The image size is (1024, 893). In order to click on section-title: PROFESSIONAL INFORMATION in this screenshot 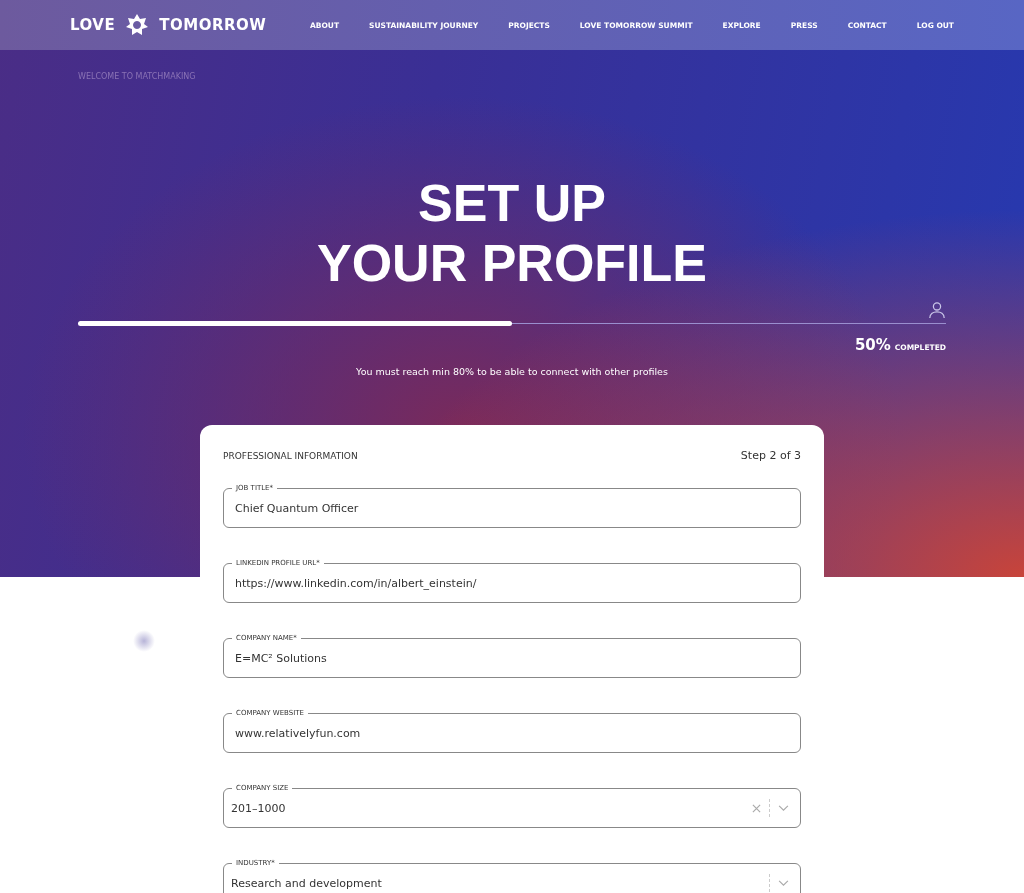, I will do `click(290, 455)`.